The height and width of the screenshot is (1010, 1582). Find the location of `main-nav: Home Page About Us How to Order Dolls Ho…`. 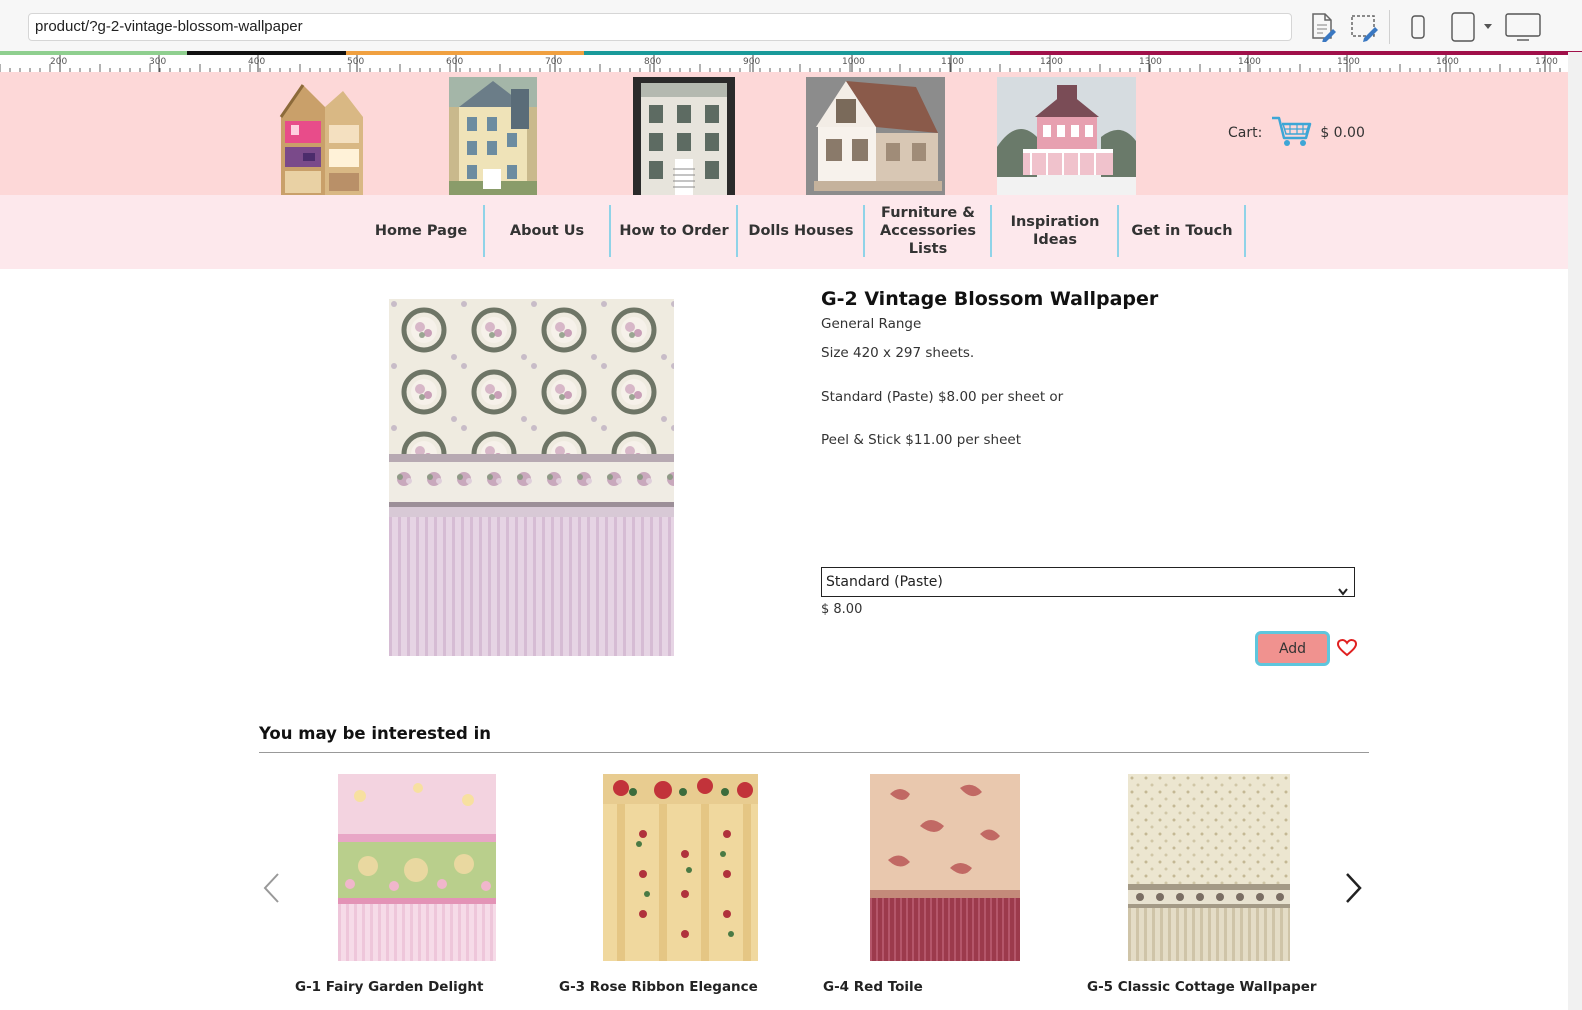

main-nav: Home Page About Us How to Order Dolls Ho… is located at coordinates (784, 232).